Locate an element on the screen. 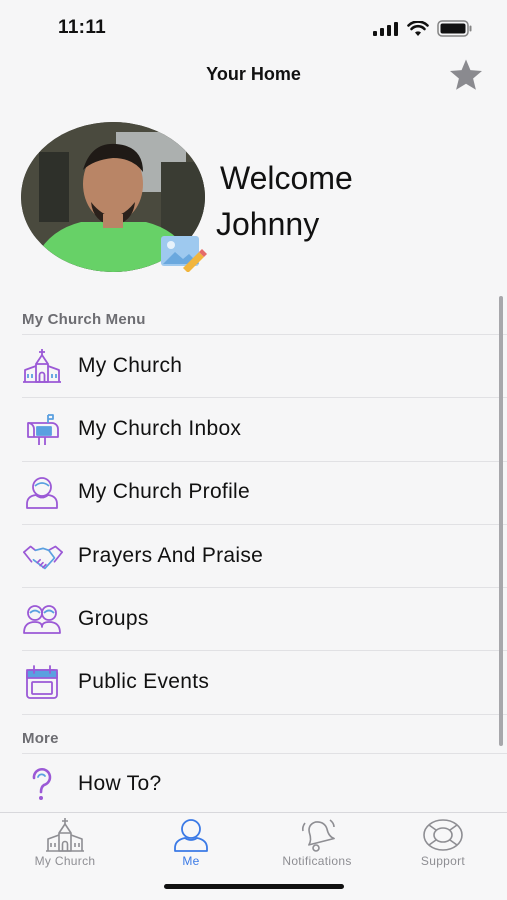 Image resolution: width=507 pixels, height=900 pixels. menu-item-public-events: Public Events is located at coordinates (253, 681).